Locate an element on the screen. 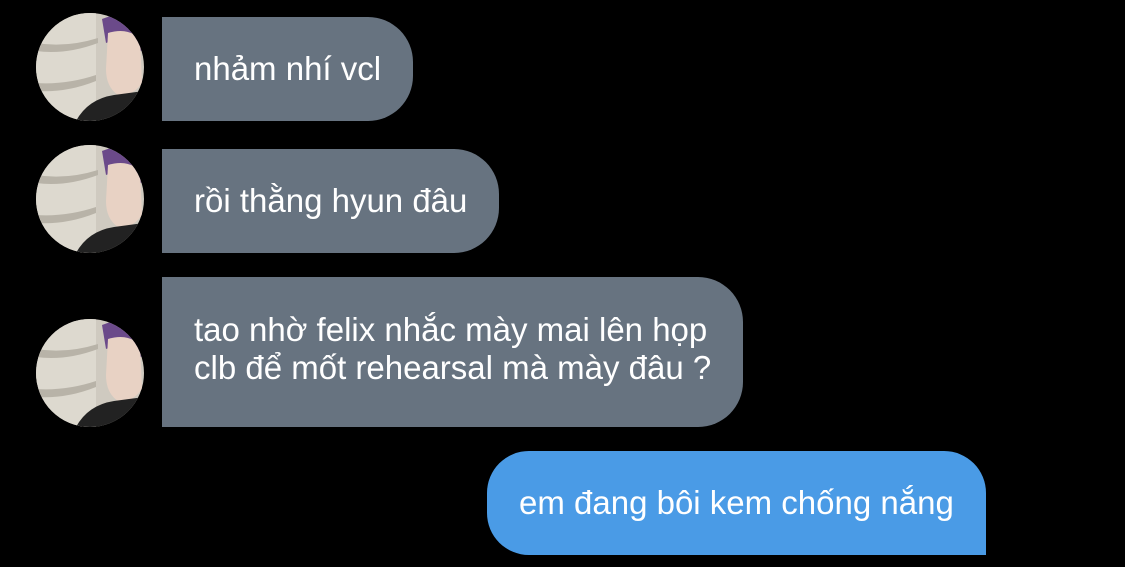 The image size is (1125, 567). message-text: rồi thằng hyun đâu is located at coordinates (331, 200).